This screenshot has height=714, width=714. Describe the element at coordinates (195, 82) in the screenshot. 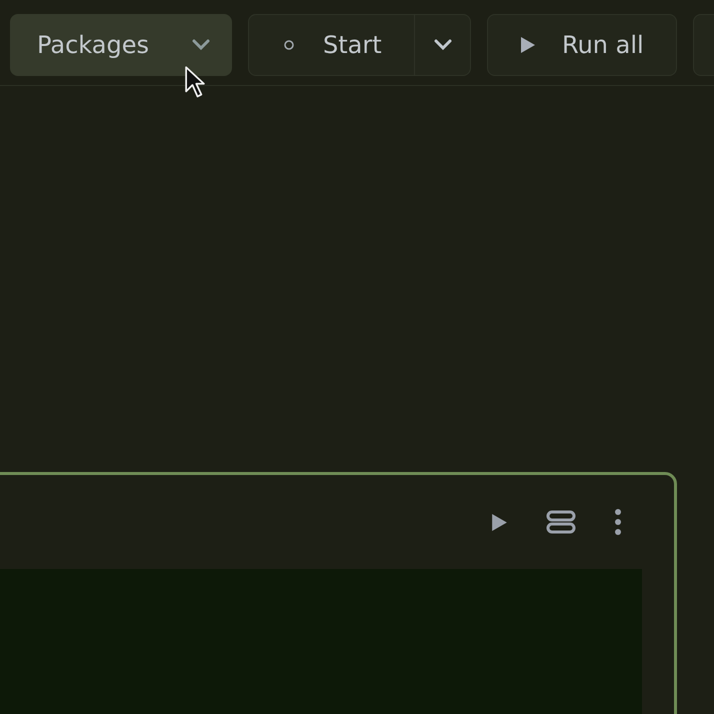

I see `mouse-pointer-icon` at that location.